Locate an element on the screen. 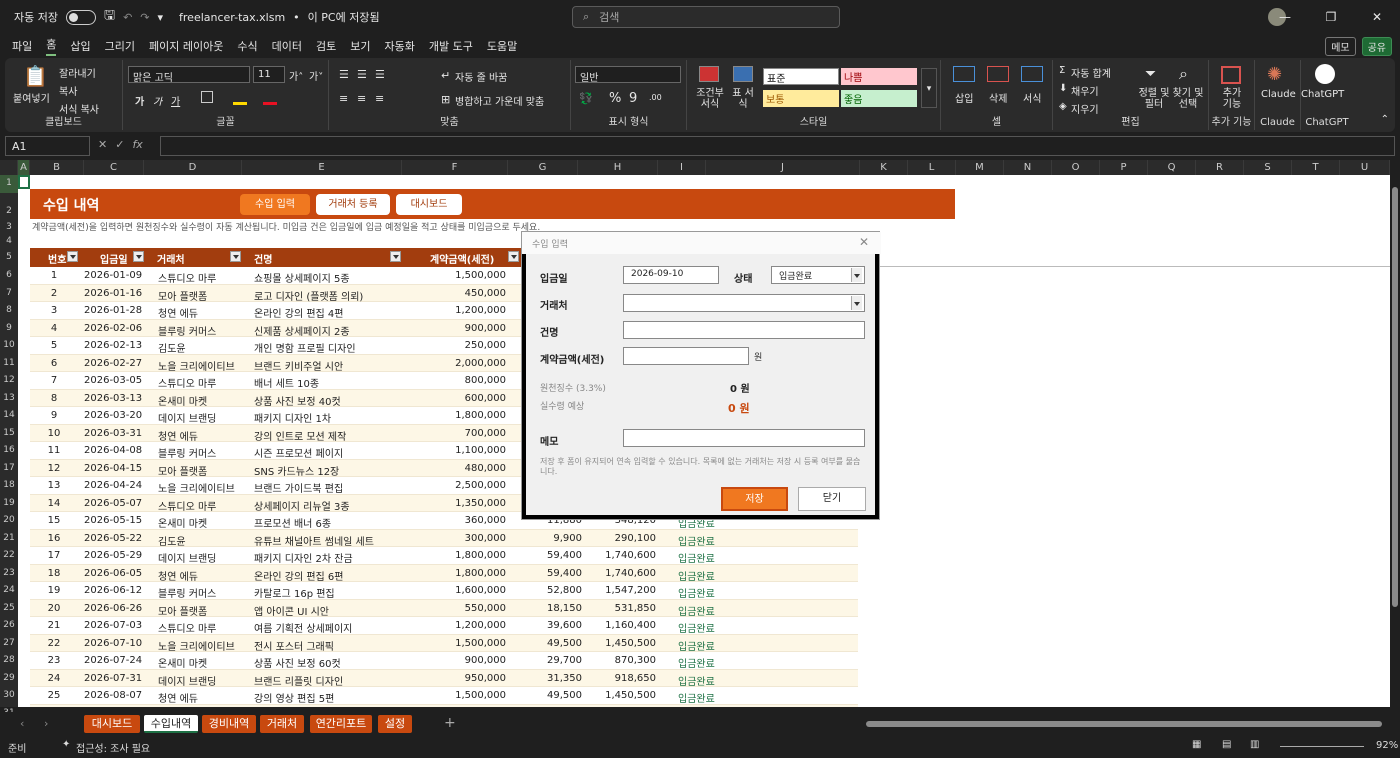 The width and height of the screenshot is (1400, 758). cell-date: 2026-02-06 is located at coordinates (119, 328).